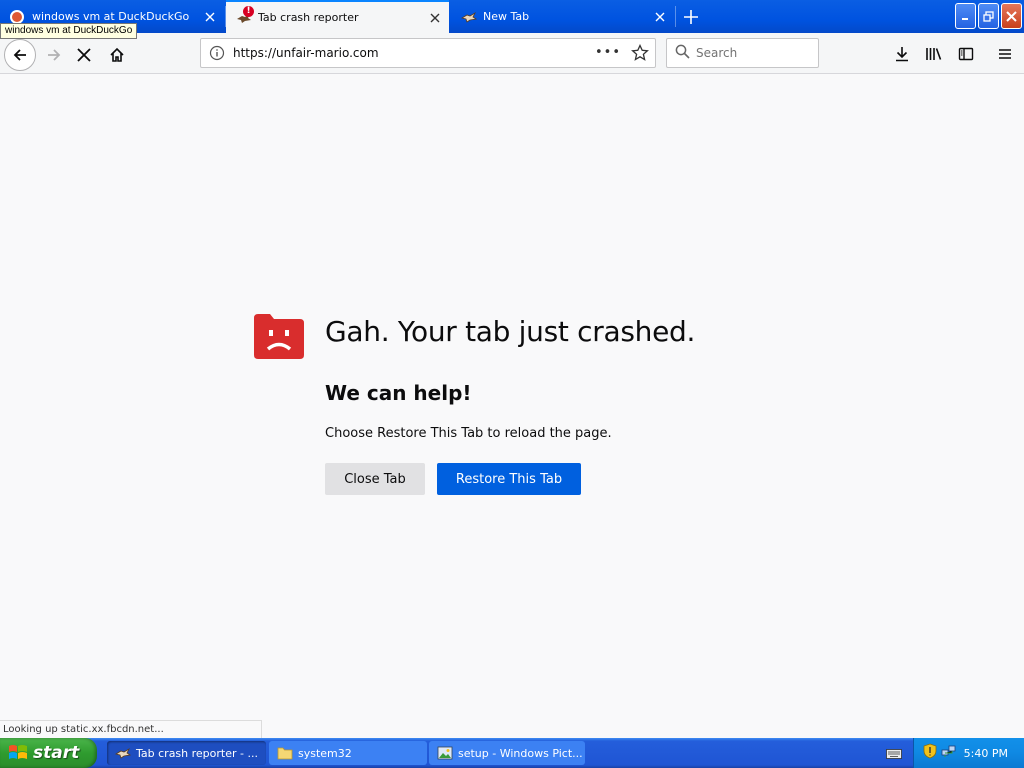  What do you see at coordinates (510, 331) in the screenshot?
I see `crash-title: Gah. Your tab just crashed.` at bounding box center [510, 331].